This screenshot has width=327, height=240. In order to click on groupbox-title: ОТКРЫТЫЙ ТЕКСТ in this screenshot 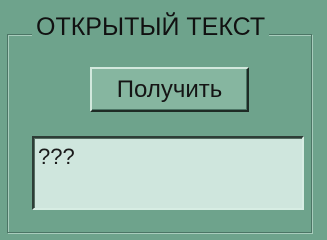, I will do `click(151, 27)`.